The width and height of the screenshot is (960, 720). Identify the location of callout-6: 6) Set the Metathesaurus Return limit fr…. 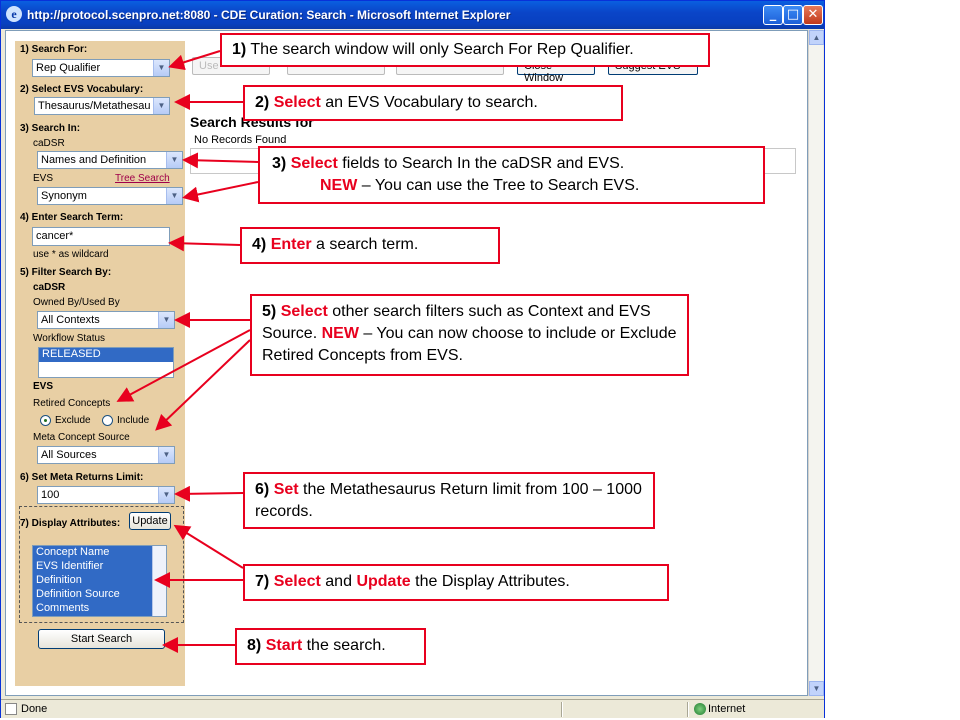
(449, 500).